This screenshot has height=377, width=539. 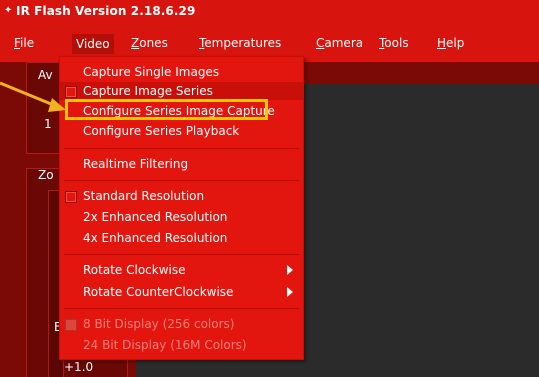 What do you see at coordinates (181, 238) in the screenshot?
I see `menu-item-4x-enhanced-resolution: 4x Enhanced Resolution` at bounding box center [181, 238].